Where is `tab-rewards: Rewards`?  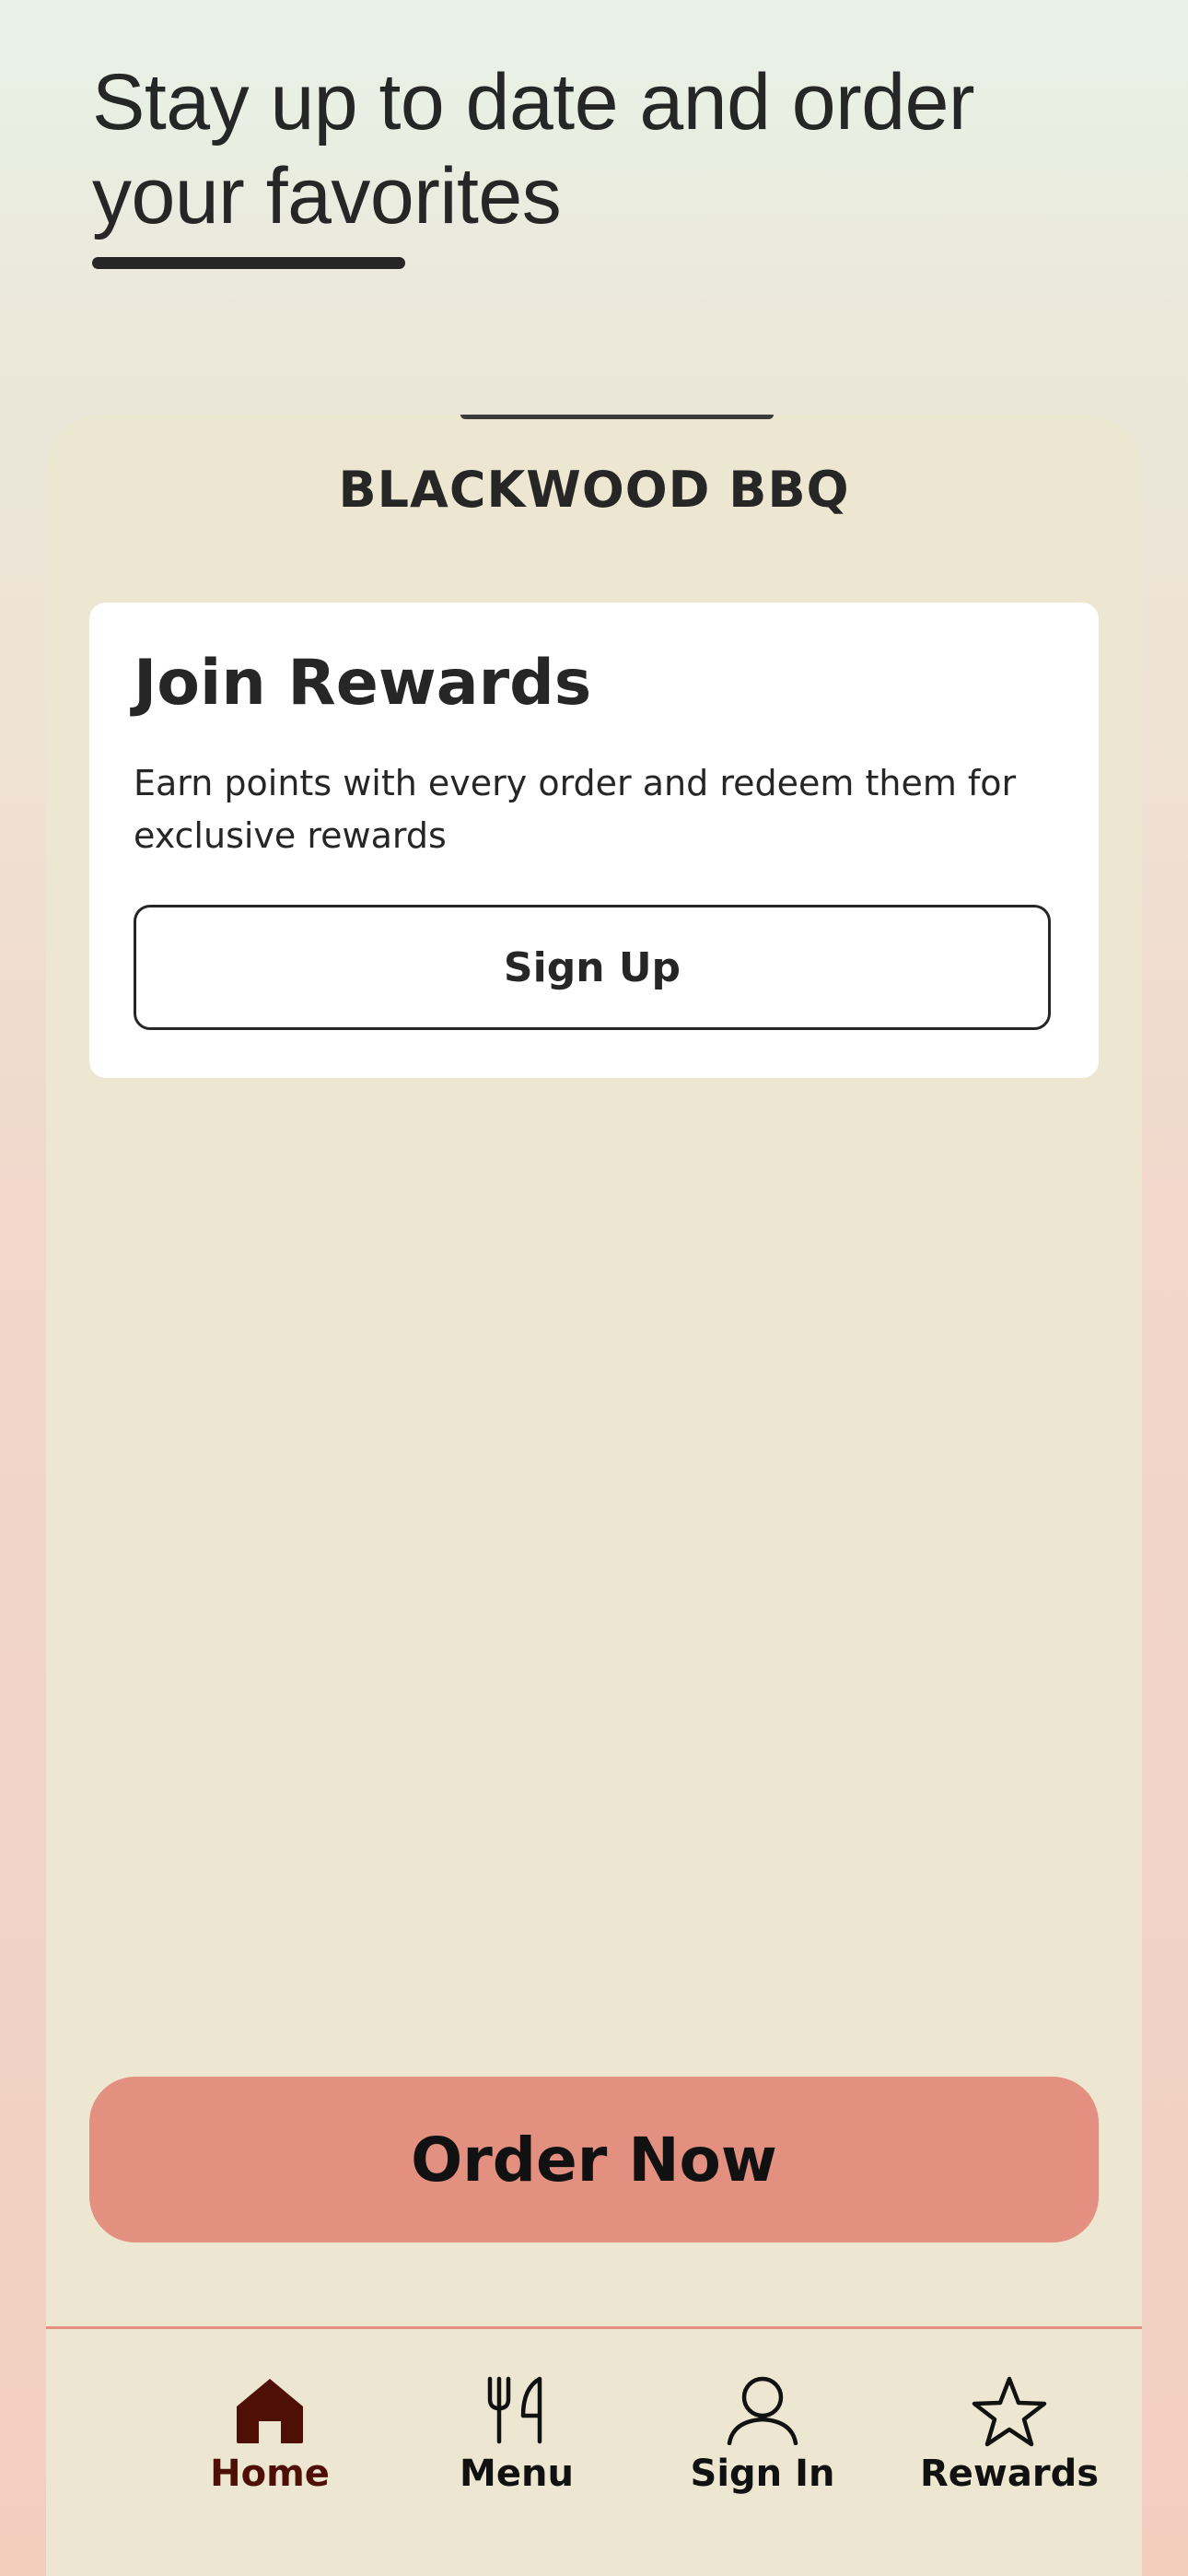 tab-rewards: Rewards is located at coordinates (1010, 2421).